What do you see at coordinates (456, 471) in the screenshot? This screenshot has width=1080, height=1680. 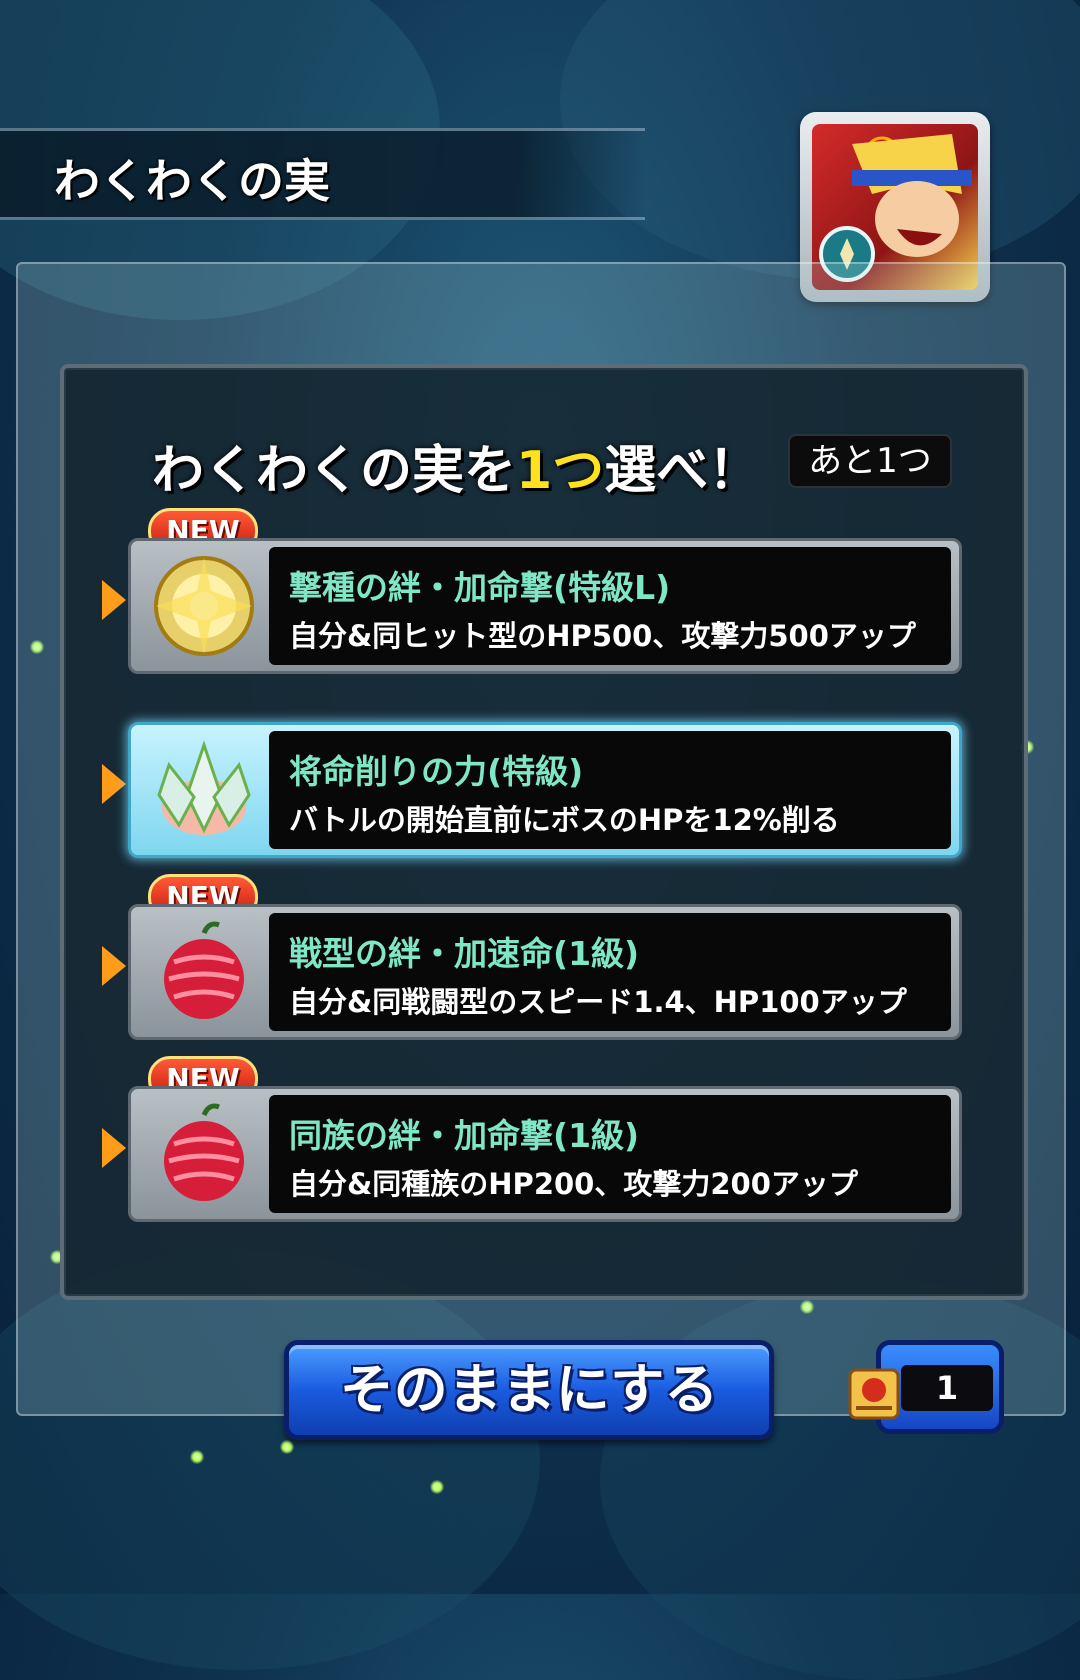 I see `selection-headline: わくわくの実を1つ選べ！` at bounding box center [456, 471].